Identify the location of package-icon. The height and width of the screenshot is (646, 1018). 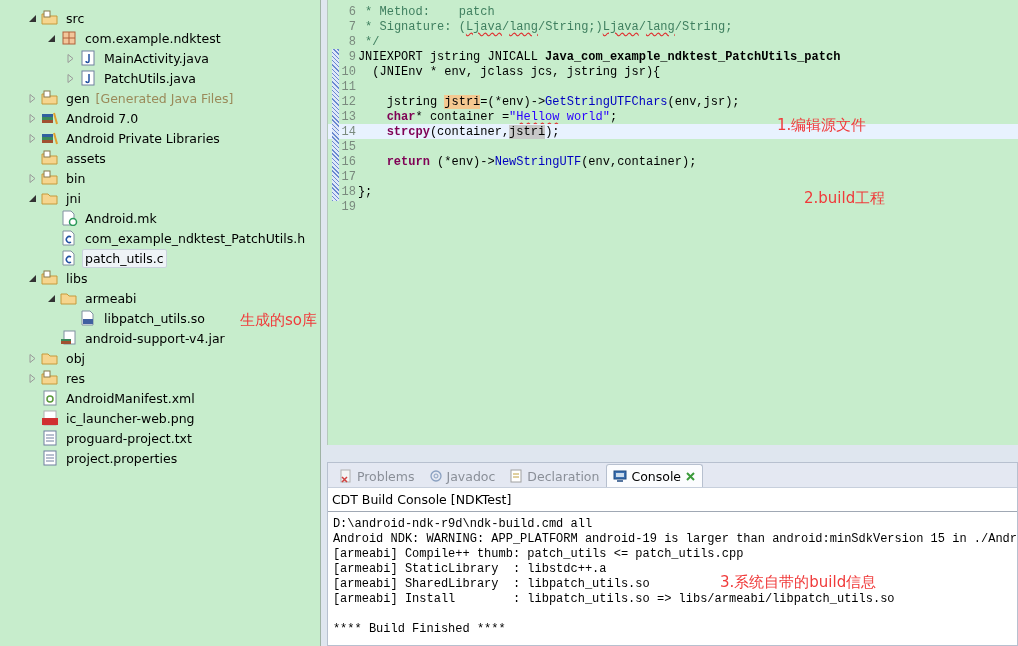
(69, 38).